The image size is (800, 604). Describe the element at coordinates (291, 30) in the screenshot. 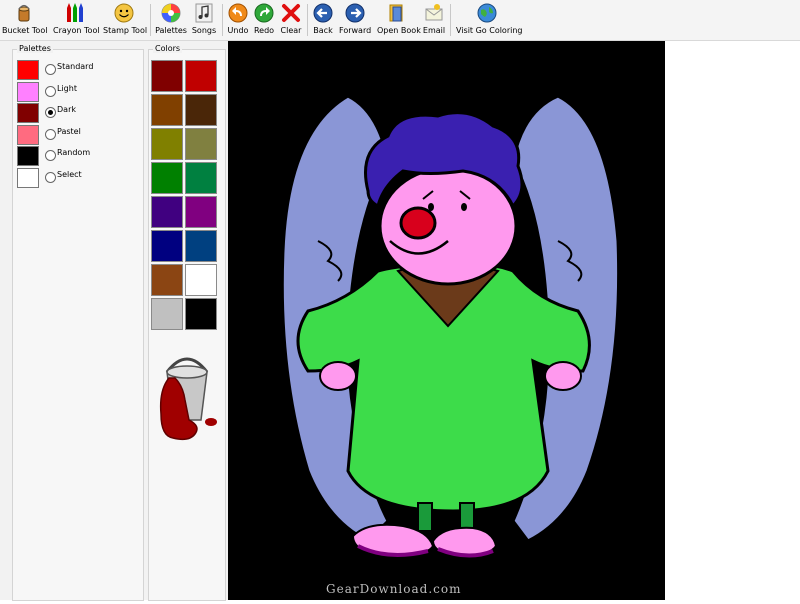

I see `clear-label: Clear` at that location.